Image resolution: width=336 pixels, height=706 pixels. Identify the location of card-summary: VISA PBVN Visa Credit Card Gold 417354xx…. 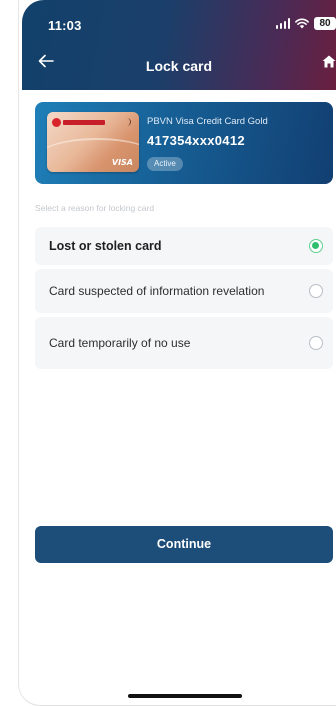
(184, 143).